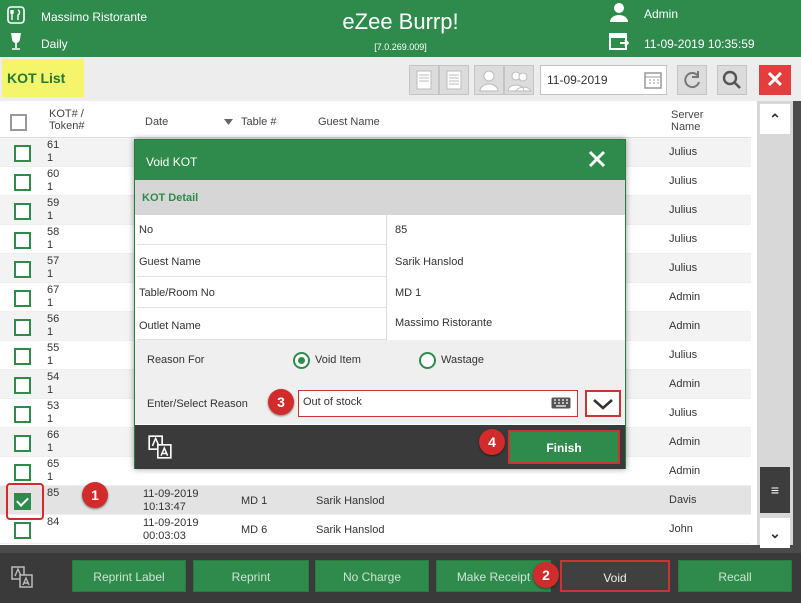 This screenshot has height=603, width=801. I want to click on reason-input: Out of stock, so click(438, 403).